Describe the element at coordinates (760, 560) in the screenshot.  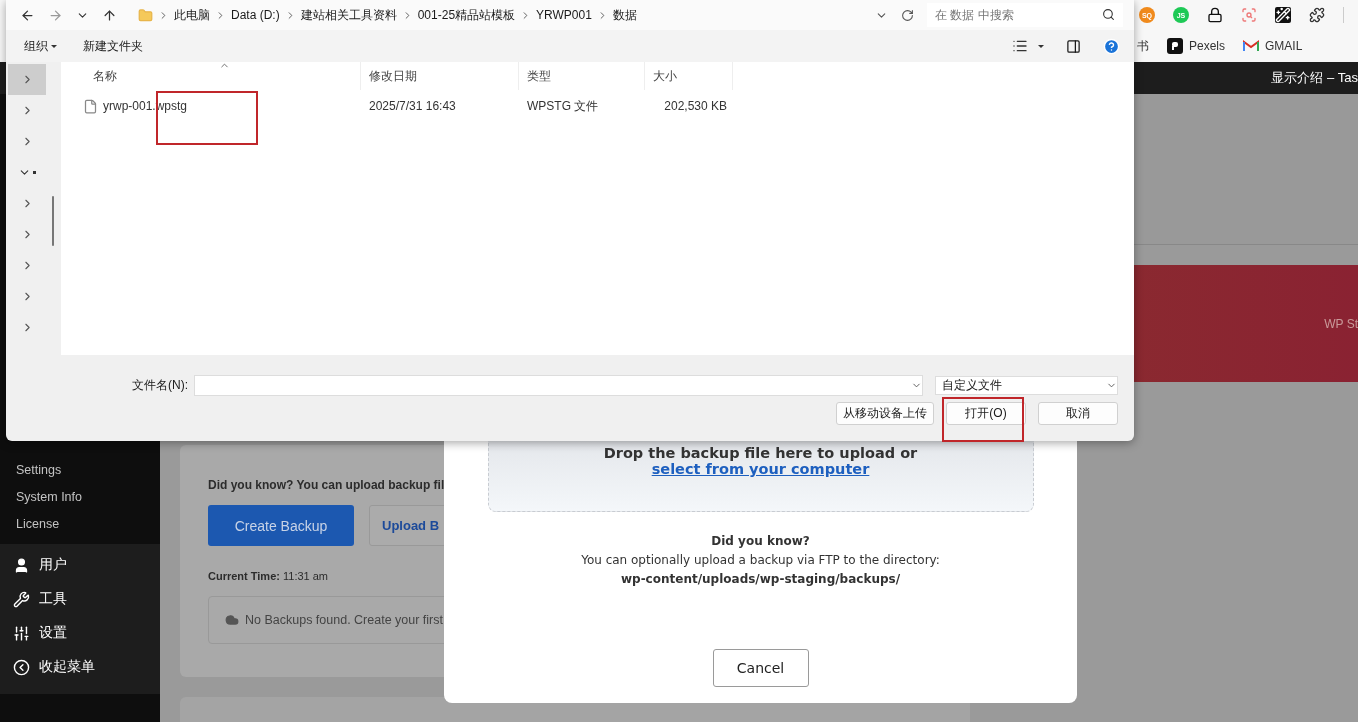
I see `tip-text: You can optionally upload a backup via FTP to the directory:` at that location.